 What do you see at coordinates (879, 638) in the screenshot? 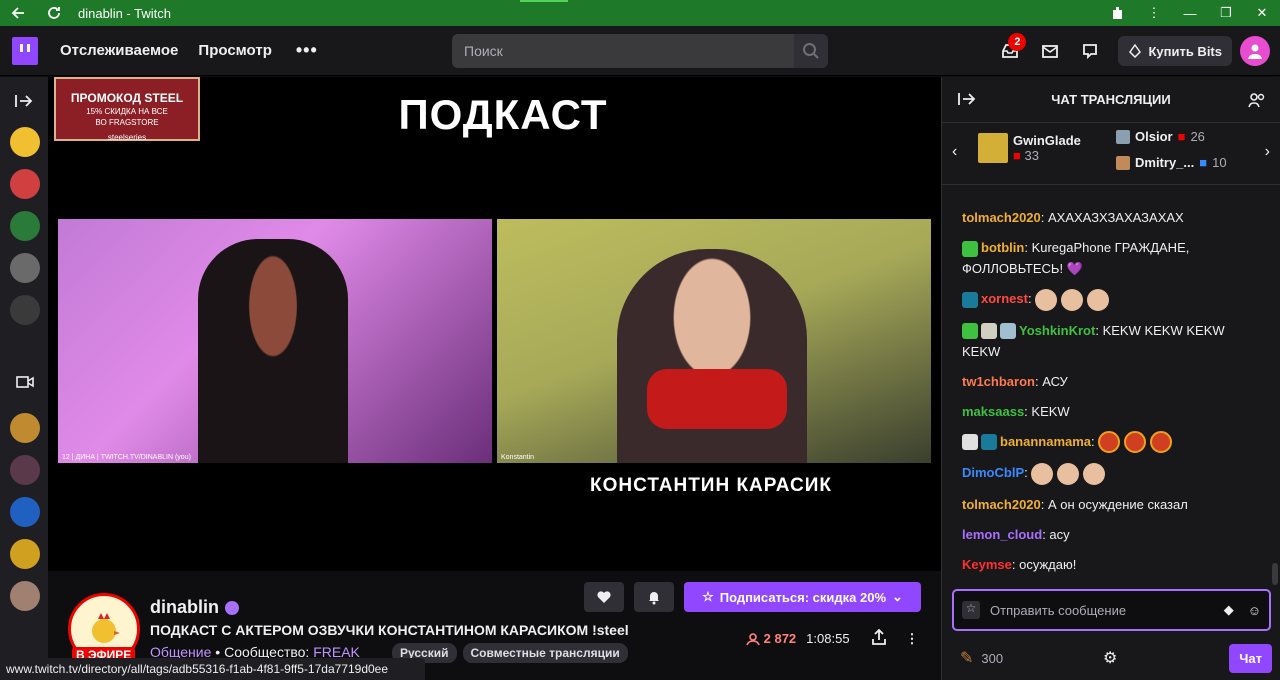
I see `share-icon` at bounding box center [879, 638].